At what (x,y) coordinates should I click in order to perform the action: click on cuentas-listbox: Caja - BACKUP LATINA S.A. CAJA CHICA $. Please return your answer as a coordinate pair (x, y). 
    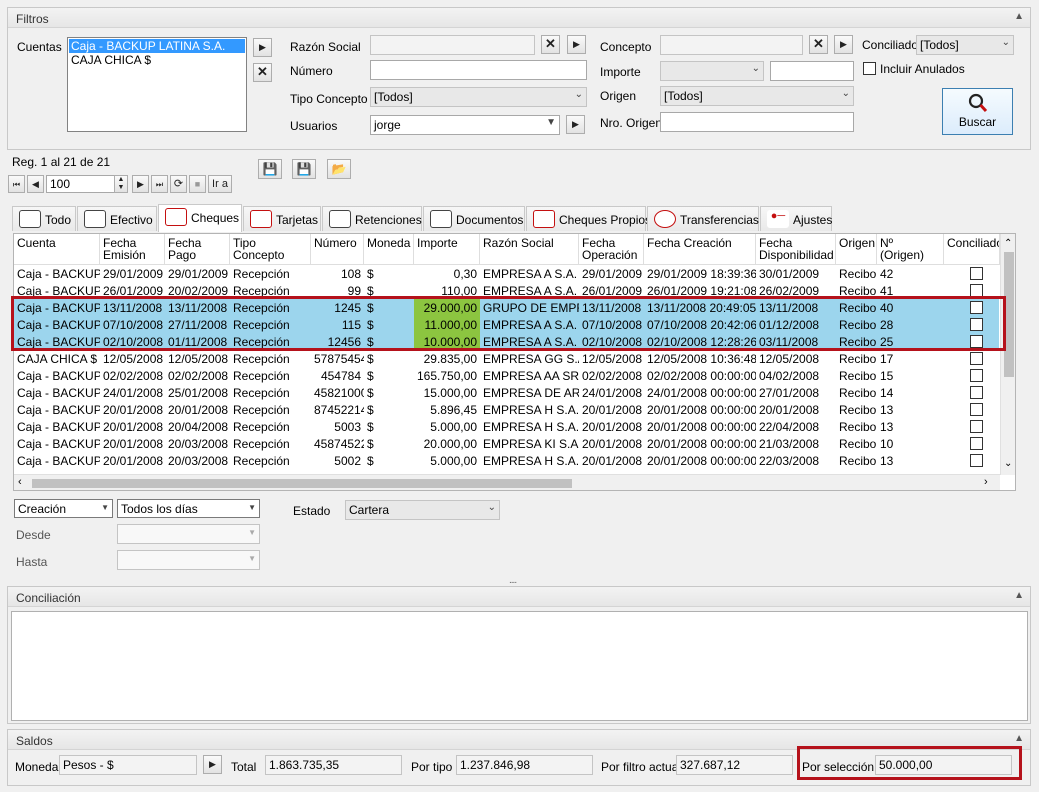
    Looking at the image, I should click on (157, 84).